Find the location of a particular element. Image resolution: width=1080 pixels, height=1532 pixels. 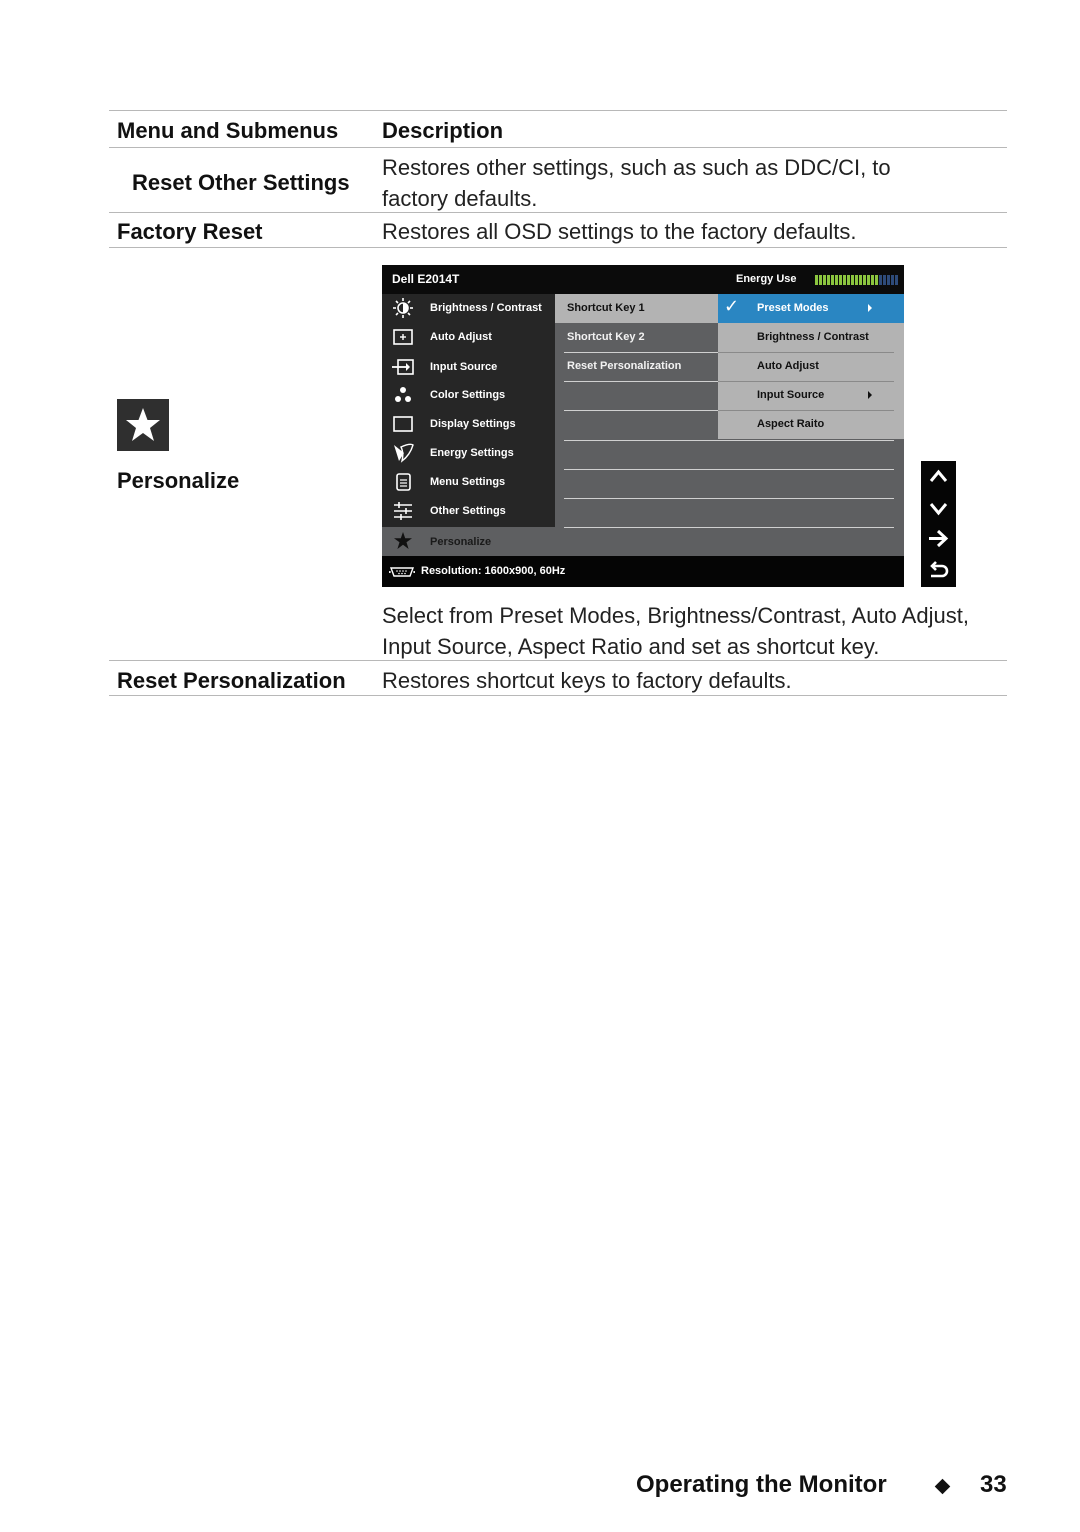

footer-section-title: Operating the Monitor is located at coordinates (761, 1484).